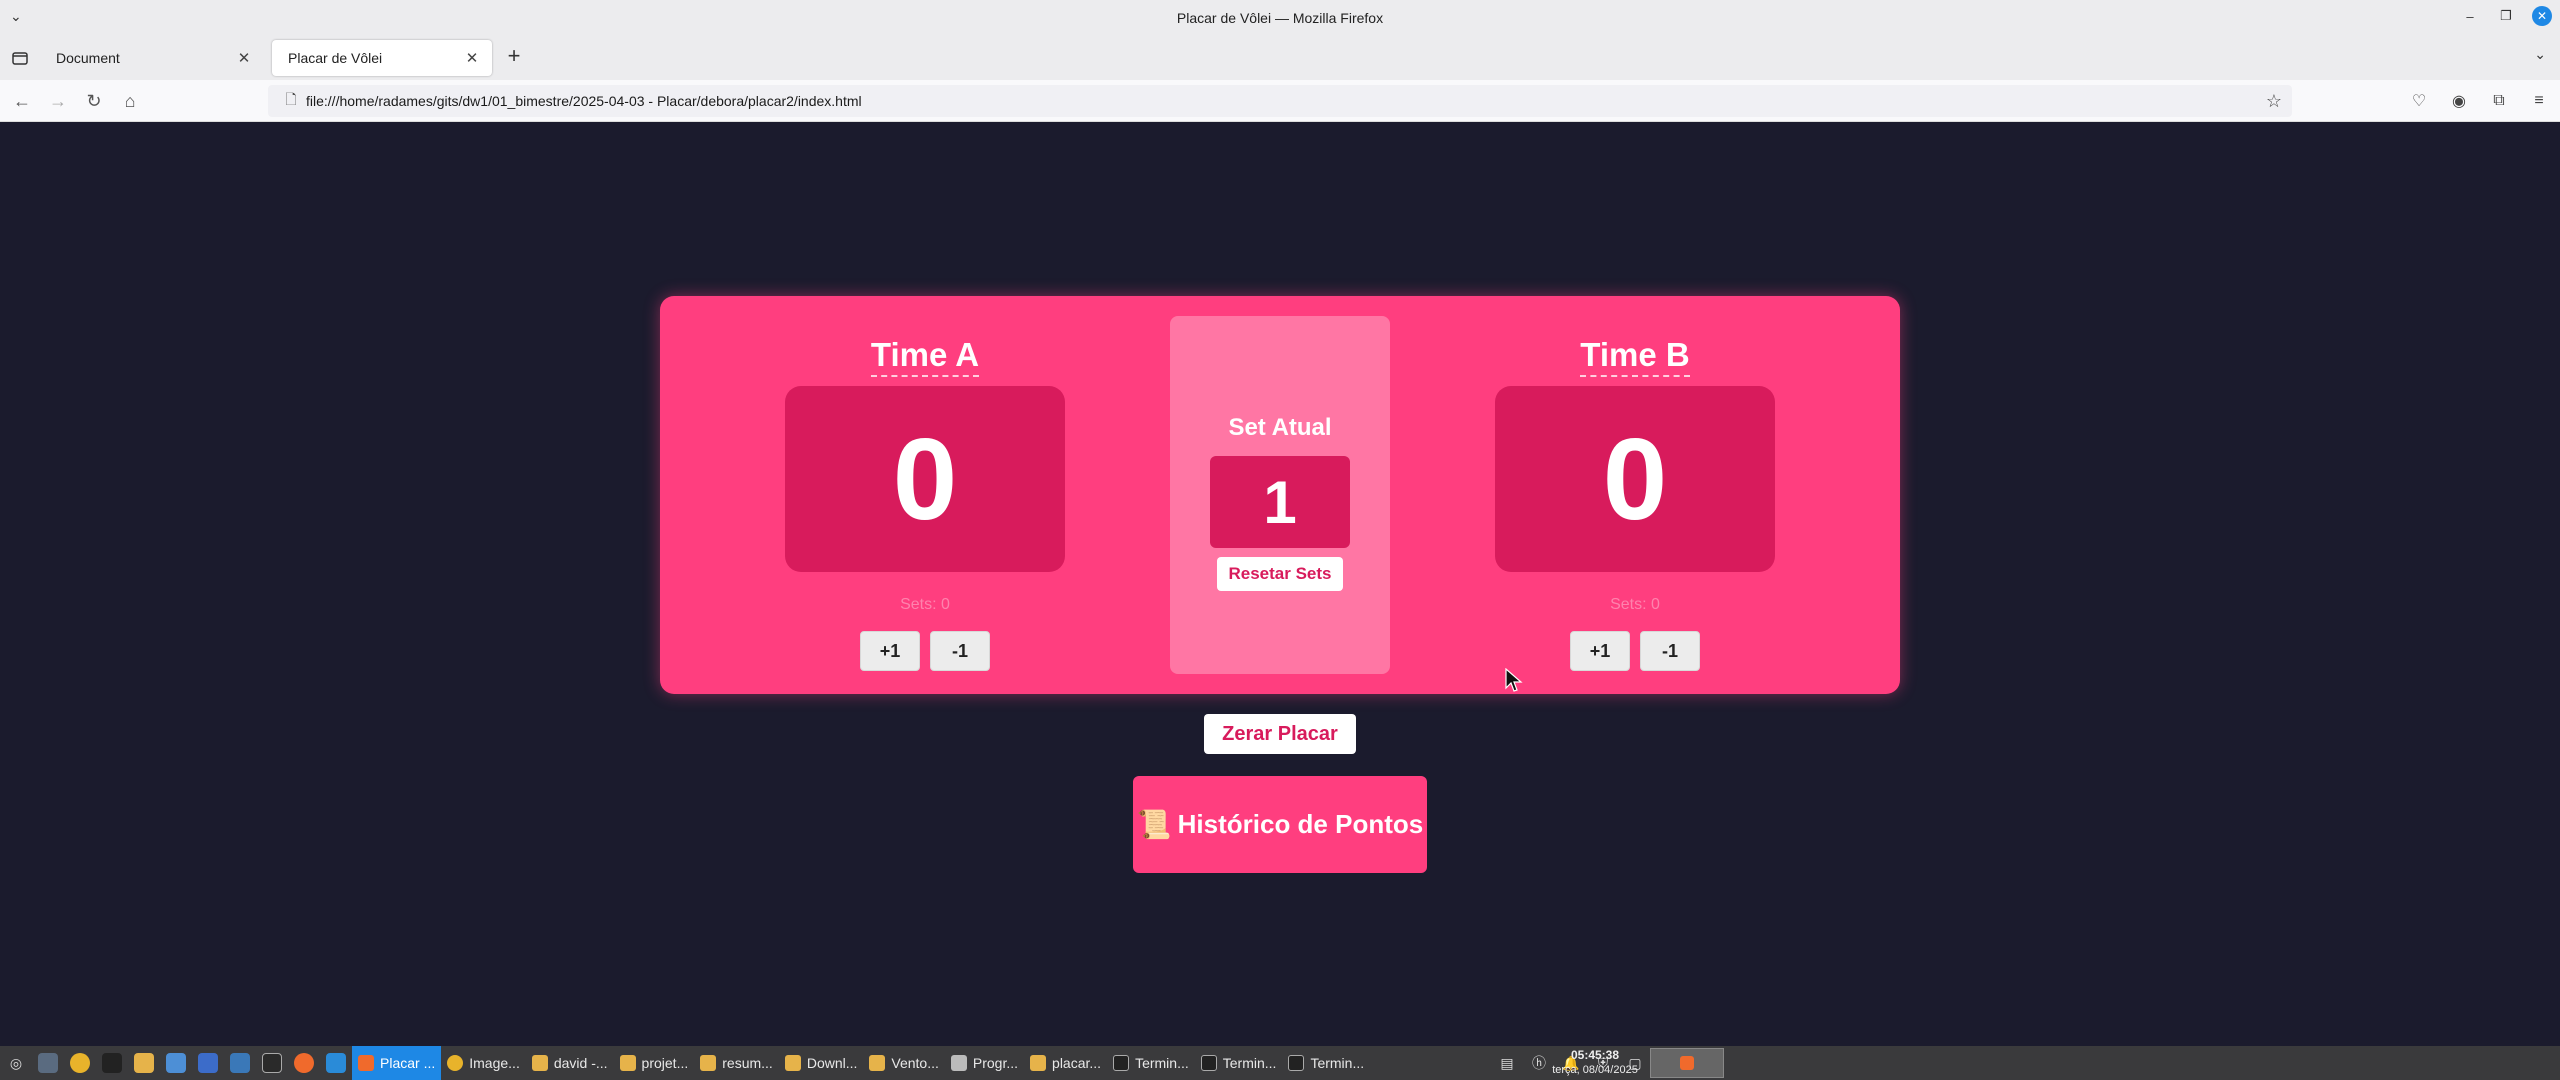 The image size is (2560, 1080). I want to click on tab-label: Placar de Vôlei, so click(335, 58).